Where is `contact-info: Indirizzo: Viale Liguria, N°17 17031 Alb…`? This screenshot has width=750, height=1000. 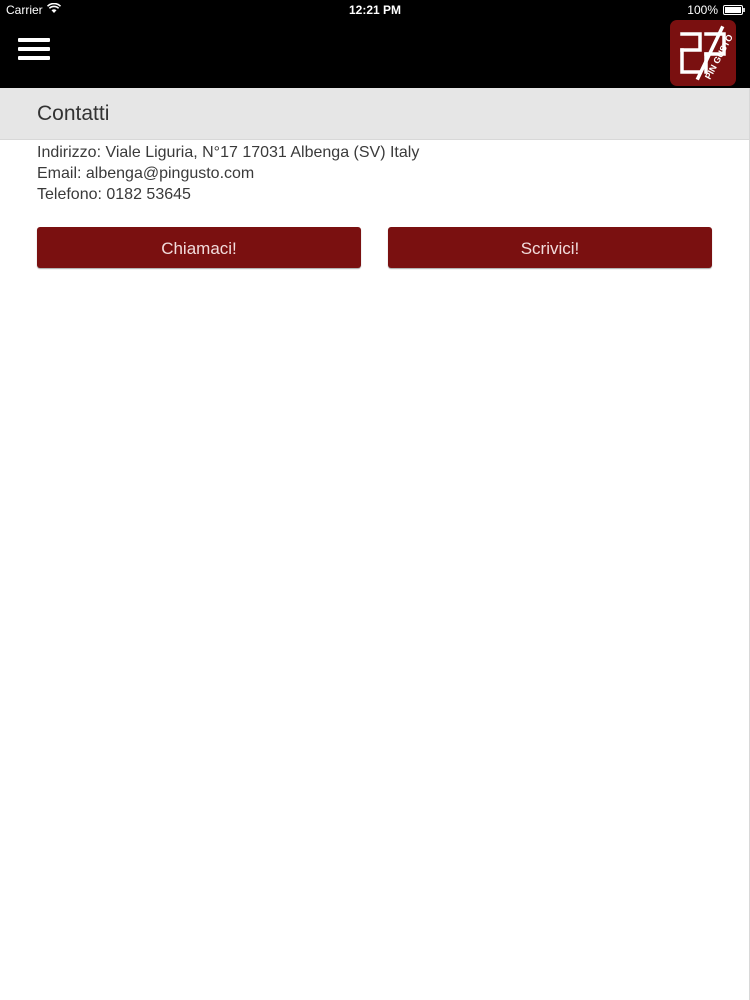 contact-info: Indirizzo: Viale Liguria, N°17 17031 Alb… is located at coordinates (228, 173).